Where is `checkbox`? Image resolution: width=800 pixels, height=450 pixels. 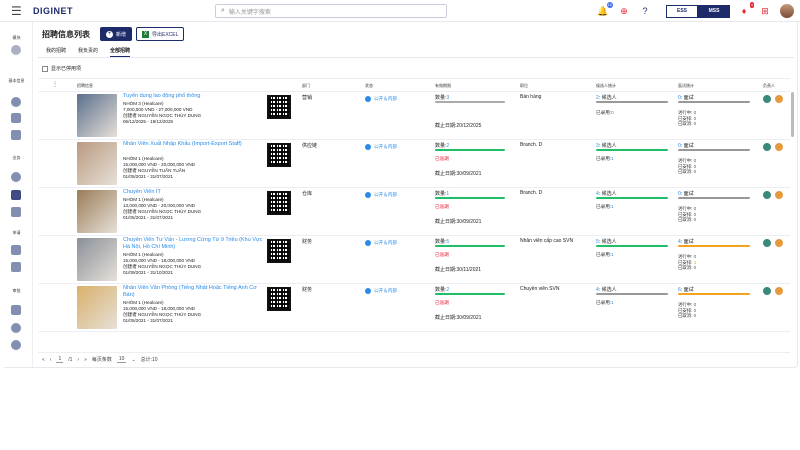
checkbox is located at coordinates (45, 68).